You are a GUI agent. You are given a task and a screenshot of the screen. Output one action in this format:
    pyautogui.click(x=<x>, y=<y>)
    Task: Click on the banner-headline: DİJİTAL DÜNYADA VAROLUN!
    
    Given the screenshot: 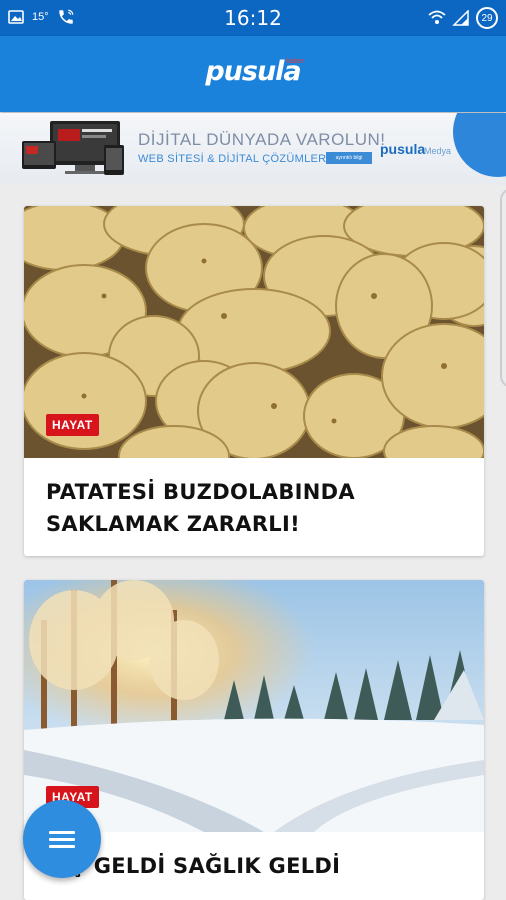 What is the action you would take?
    pyautogui.click(x=262, y=139)
    